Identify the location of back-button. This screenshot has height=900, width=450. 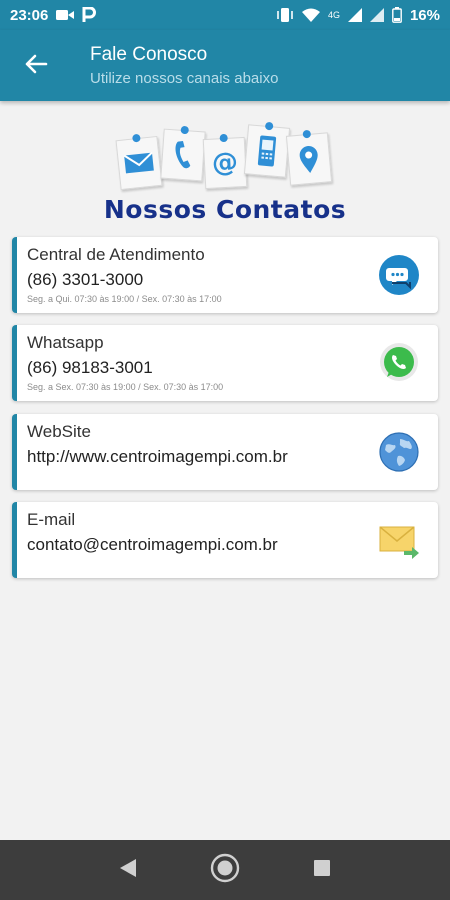
(36, 66).